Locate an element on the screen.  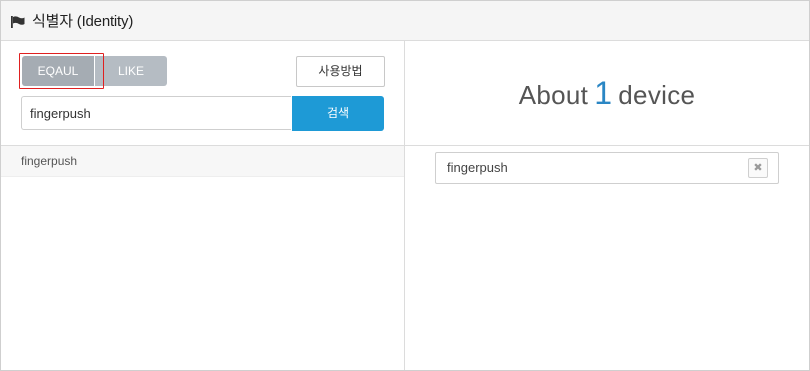
flag-icon is located at coordinates (18, 21).